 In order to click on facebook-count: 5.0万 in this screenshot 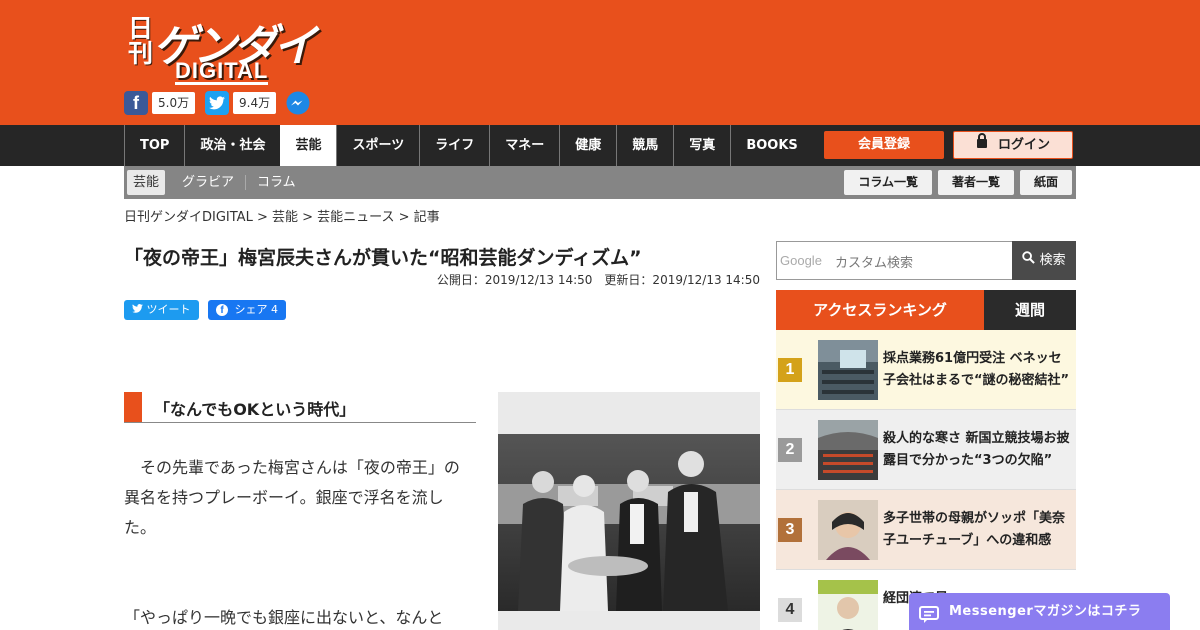, I will do `click(174, 103)`.